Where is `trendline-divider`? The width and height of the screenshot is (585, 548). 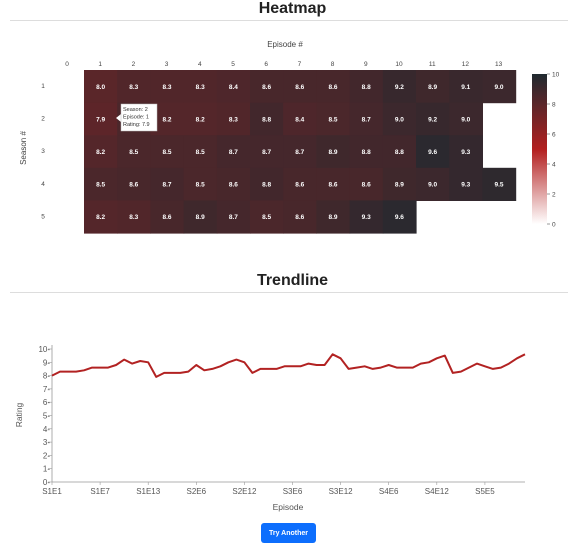 trendline-divider is located at coordinates (289, 292).